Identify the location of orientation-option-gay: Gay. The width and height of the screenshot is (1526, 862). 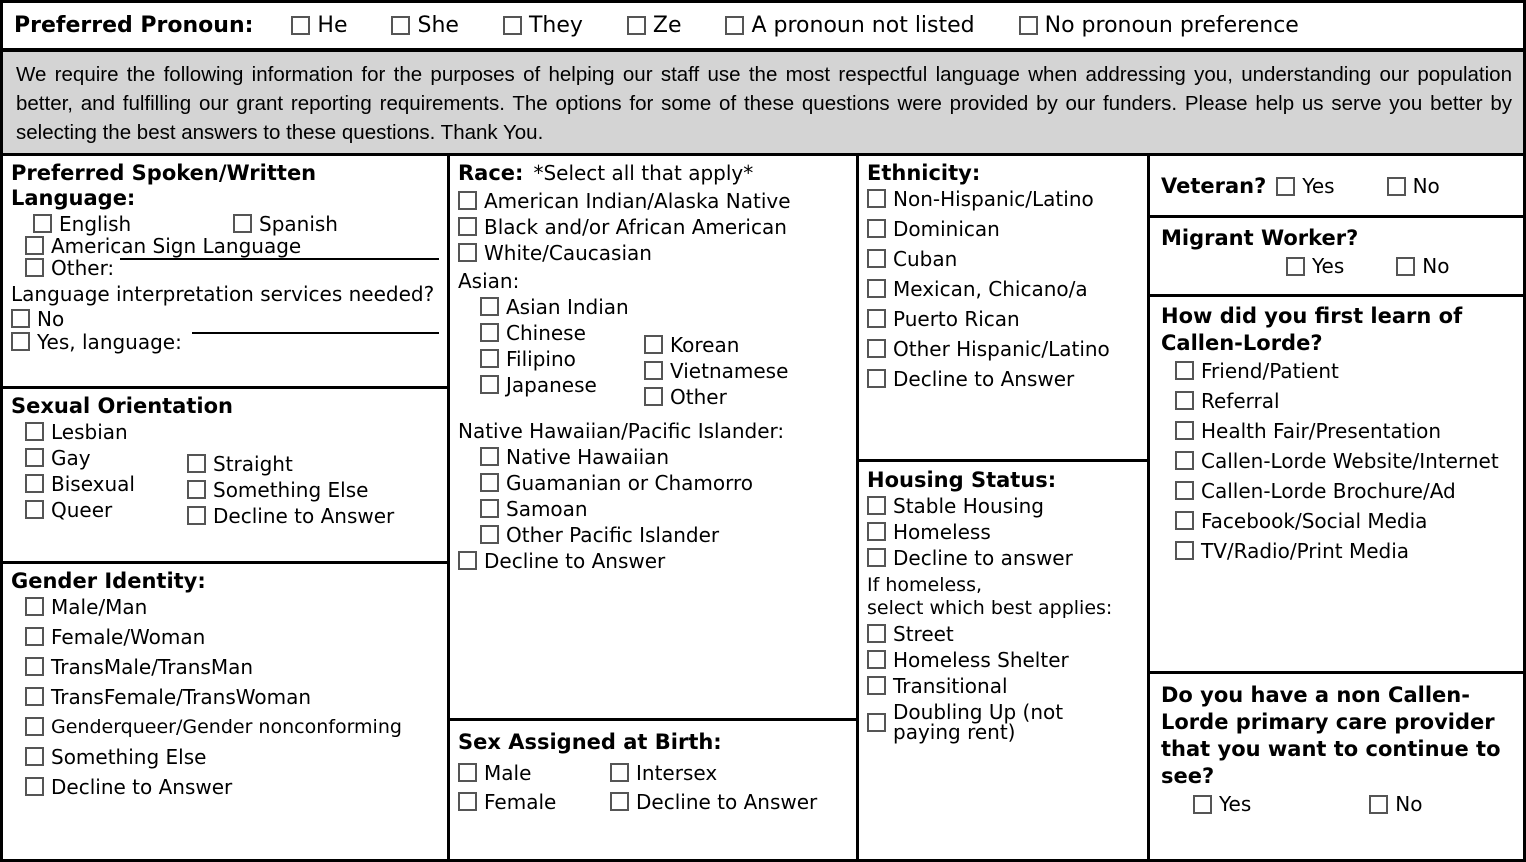
(99, 458).